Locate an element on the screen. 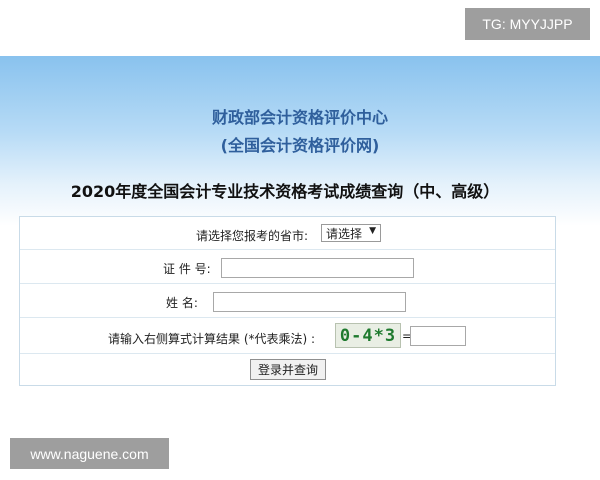 The width and height of the screenshot is (600, 480). login-query-button: 登录并查询 is located at coordinates (288, 369).